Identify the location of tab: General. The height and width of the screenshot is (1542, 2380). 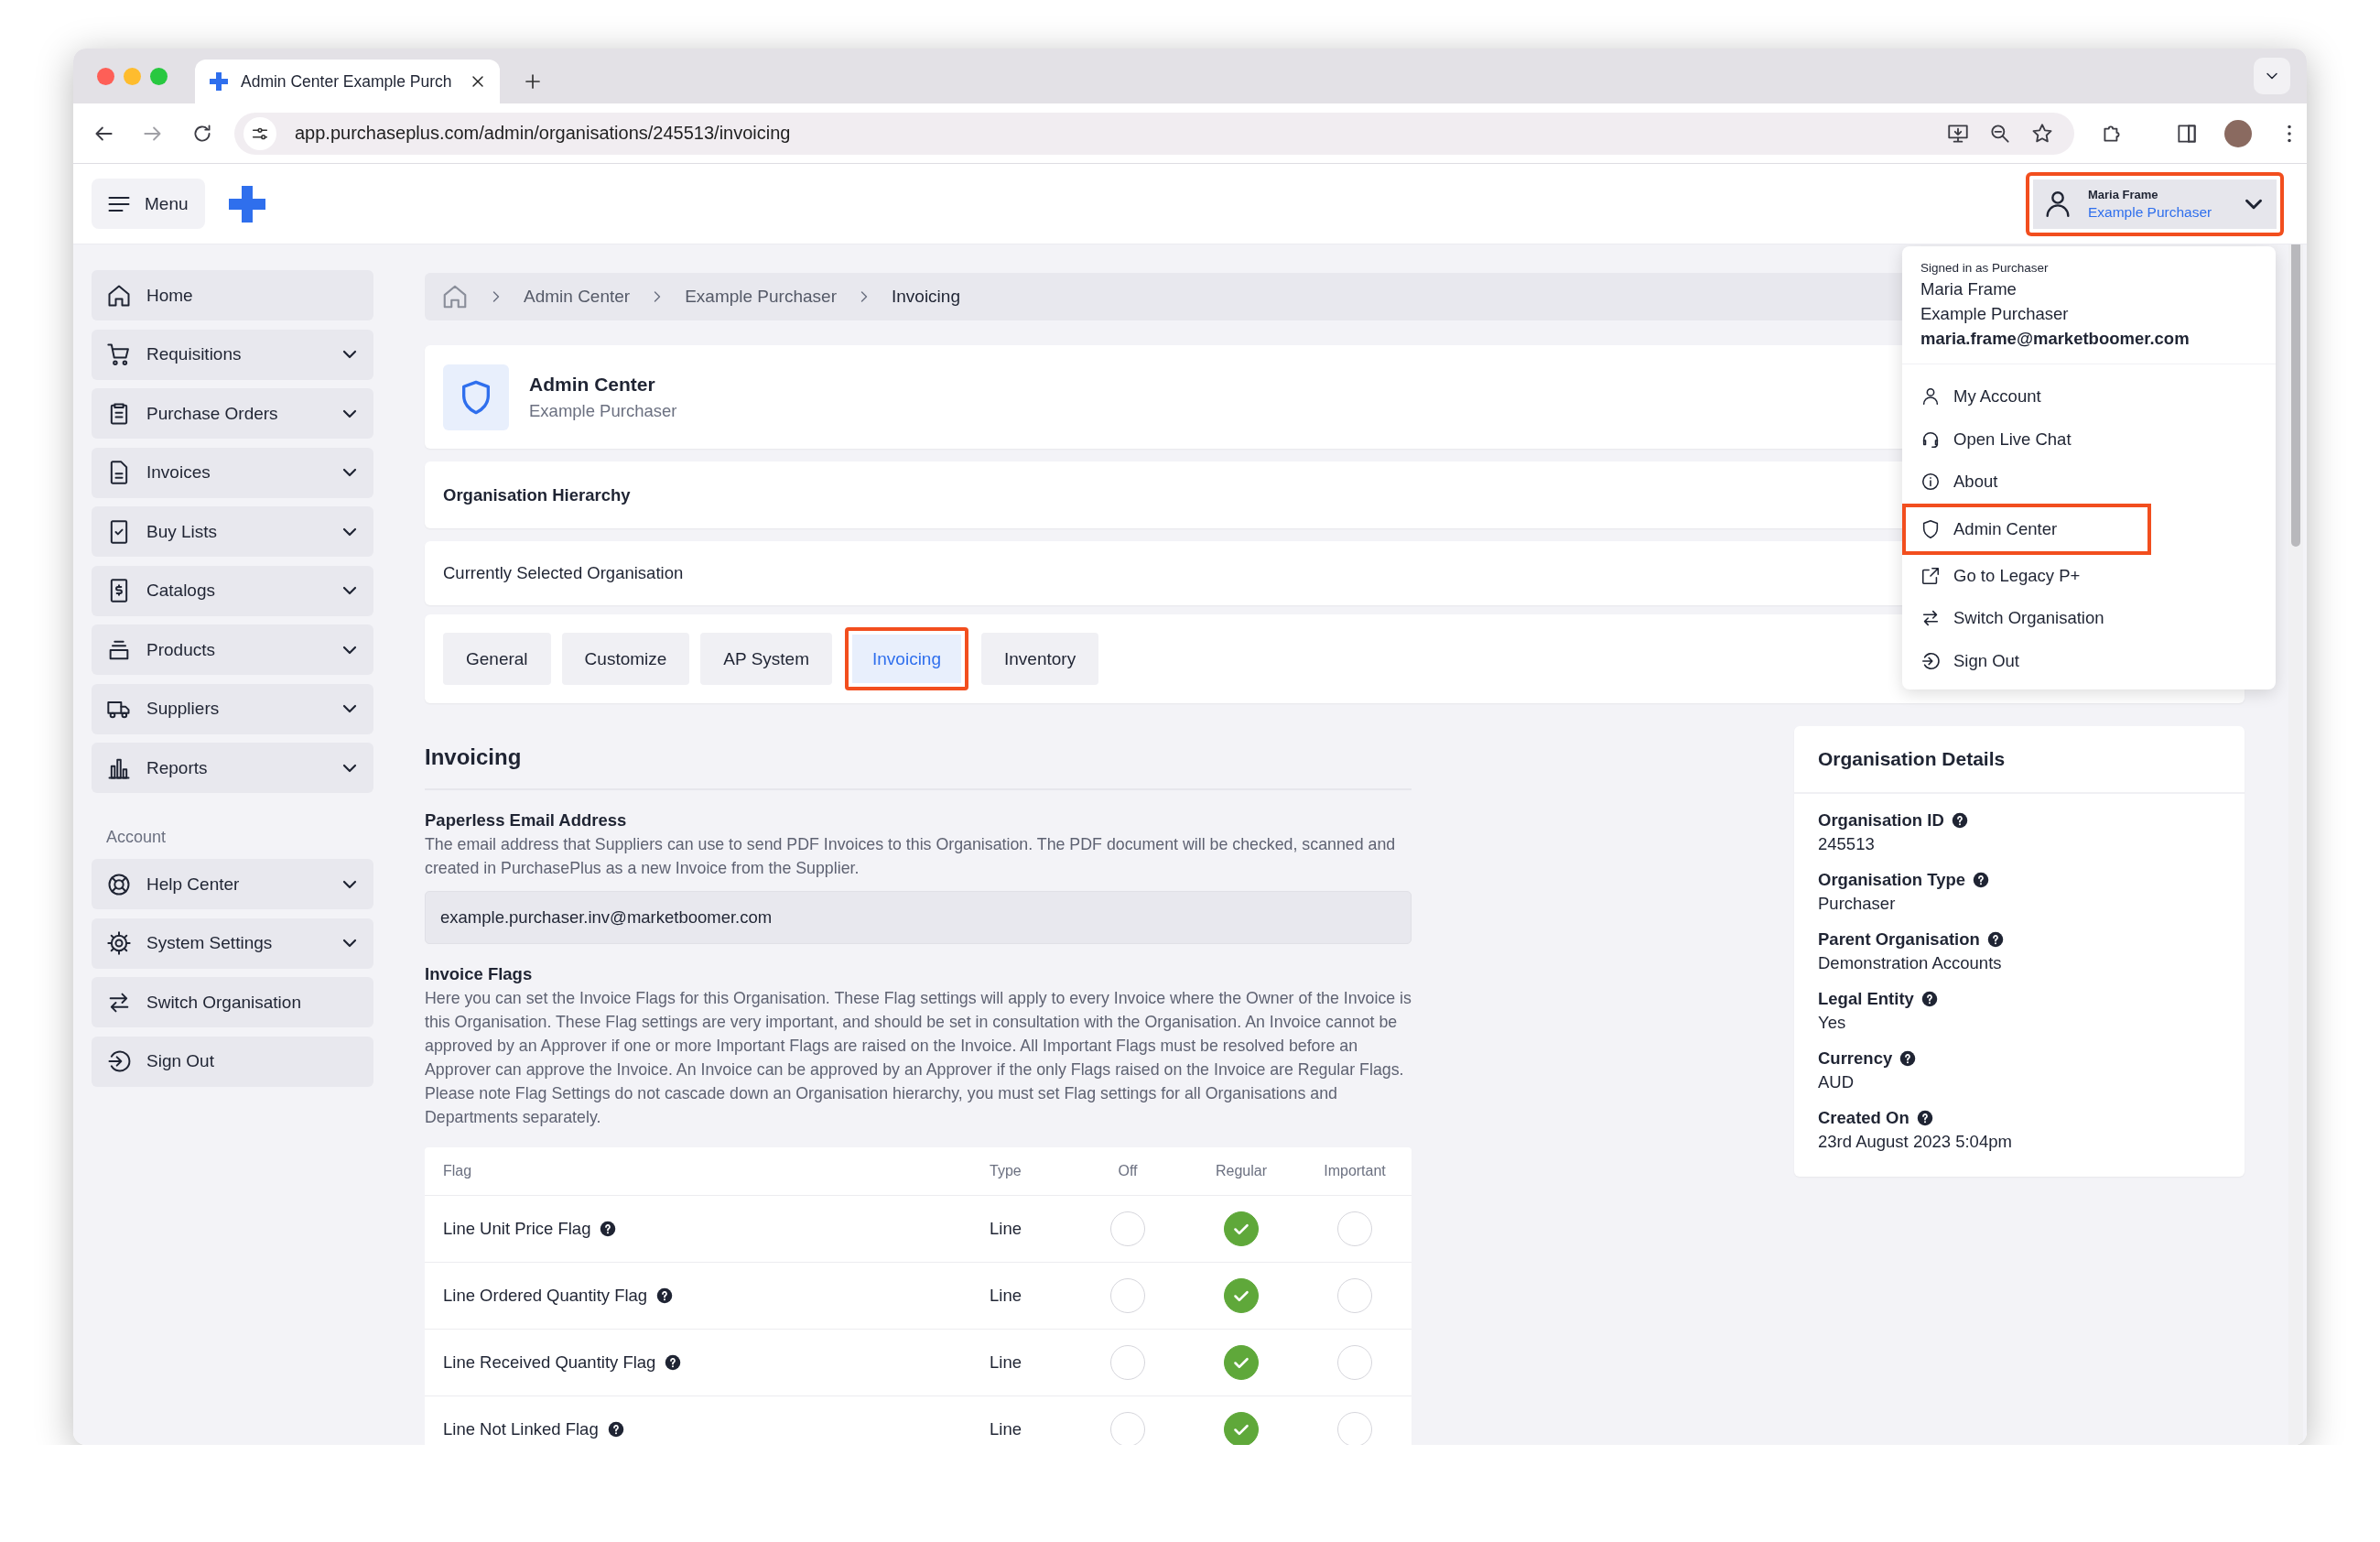
(497, 659).